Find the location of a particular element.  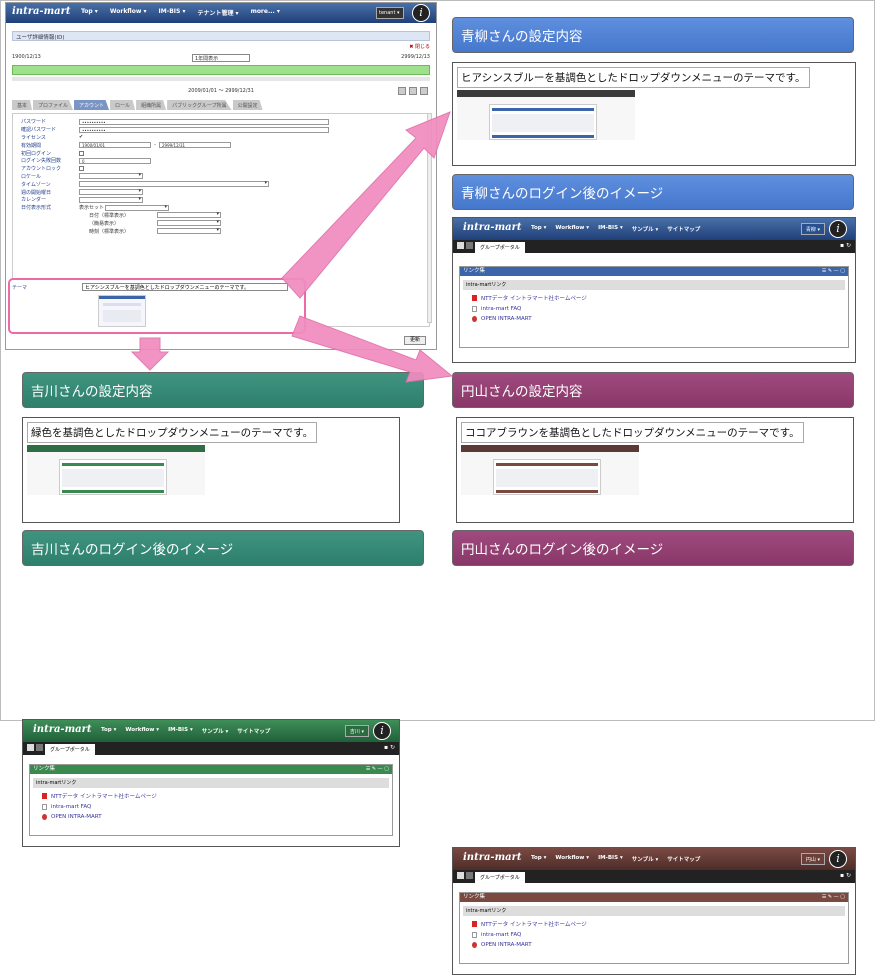

locale-select is located at coordinates (111, 176).